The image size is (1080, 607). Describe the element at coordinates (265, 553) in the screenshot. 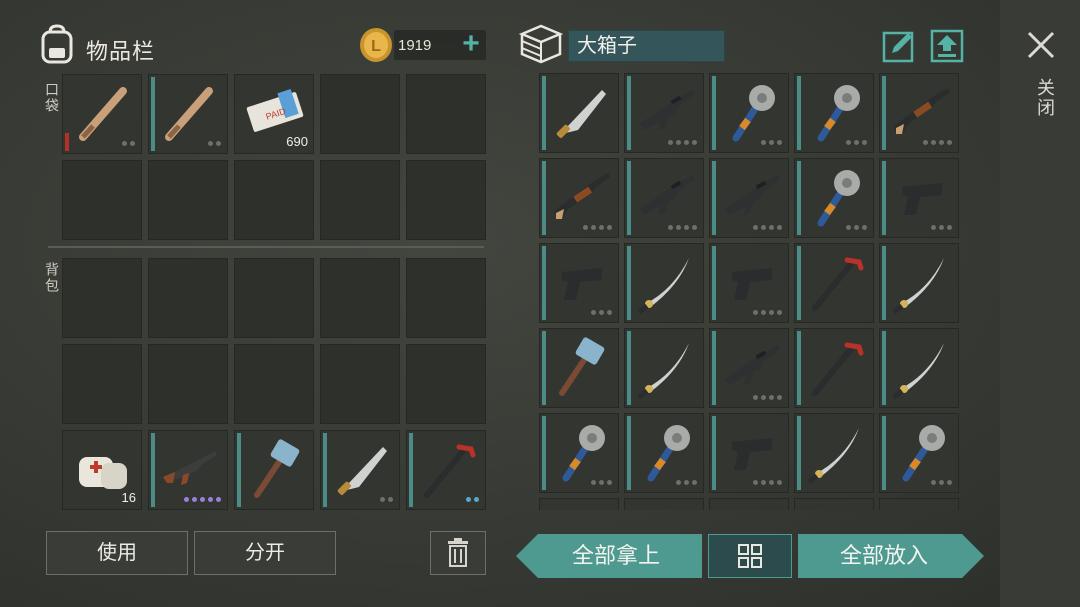

I see `split-button: 分开` at that location.